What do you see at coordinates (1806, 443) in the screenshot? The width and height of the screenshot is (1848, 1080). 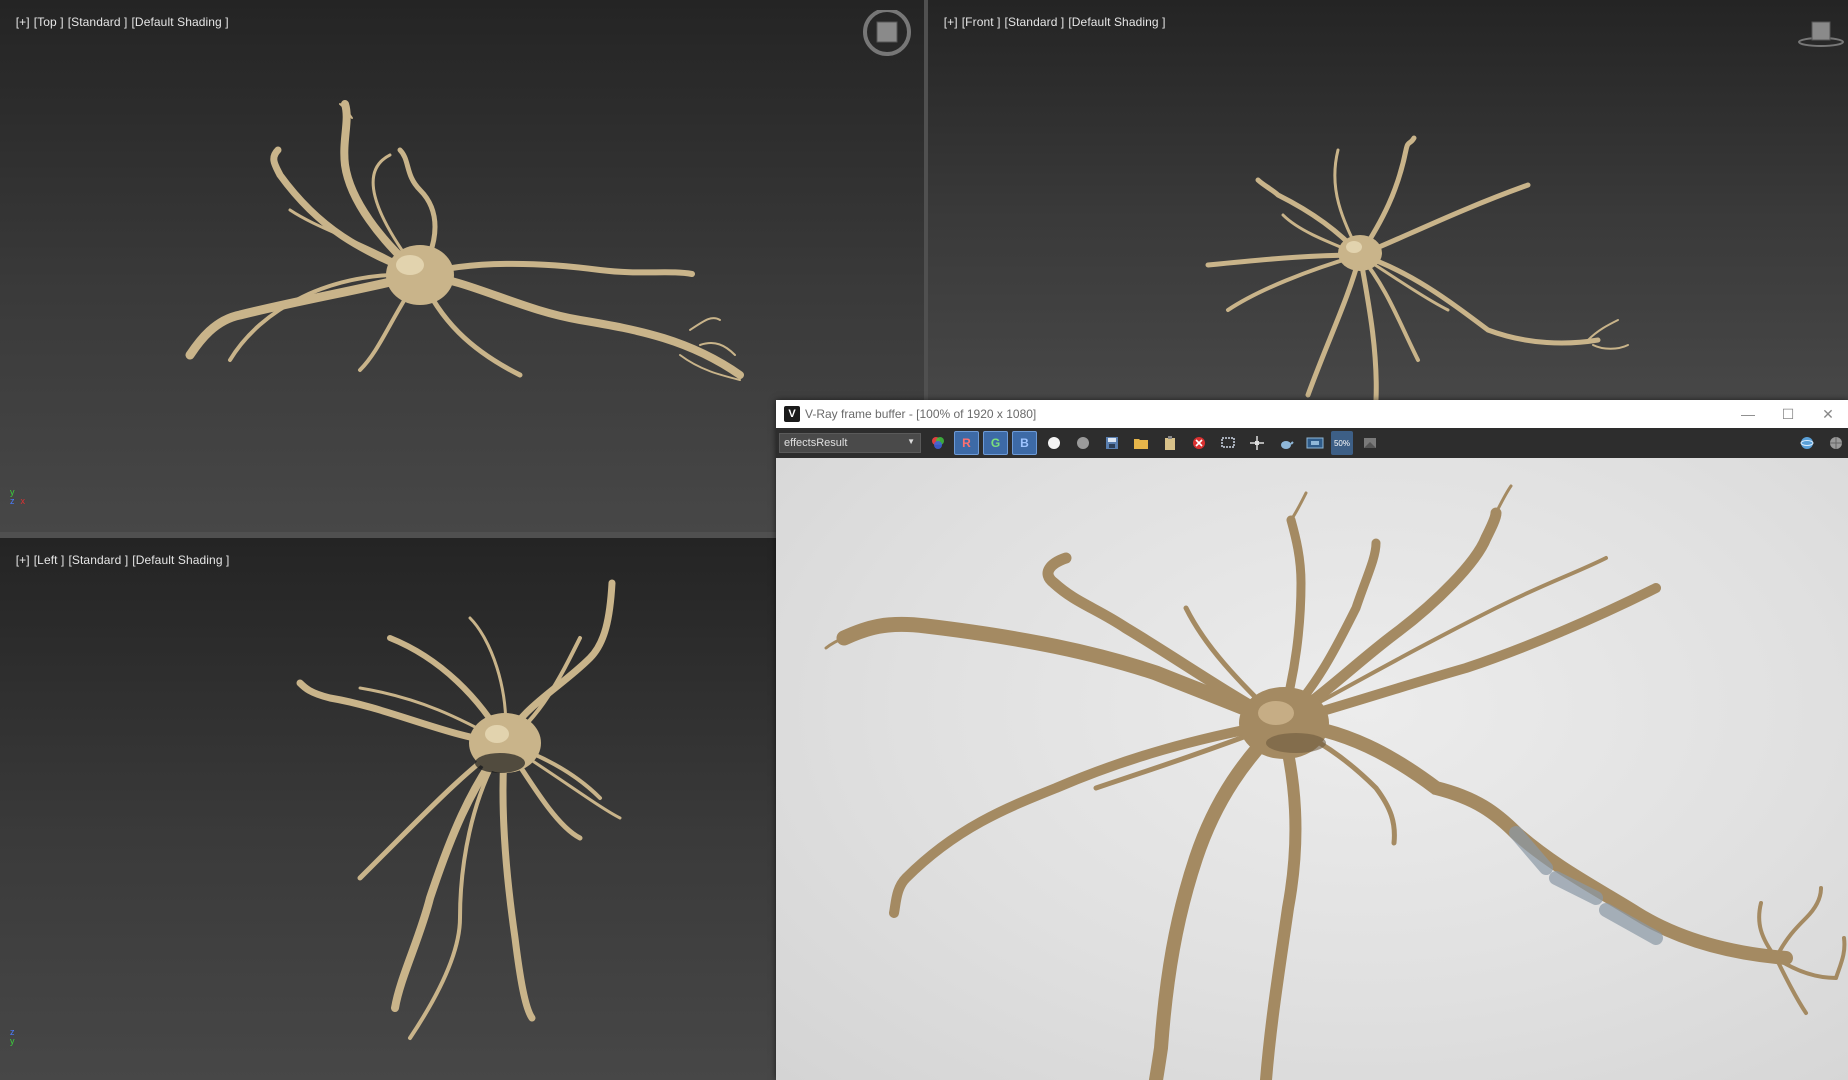 I see `globe-render-icon` at bounding box center [1806, 443].